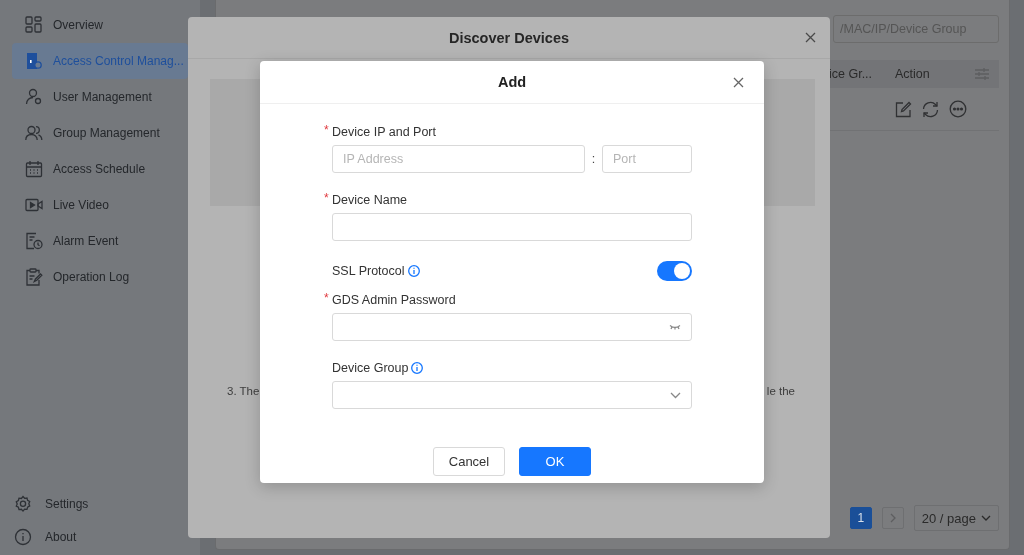 Image resolution: width=1024 pixels, height=555 pixels. I want to click on instruction-text: 3. The, so click(243, 391).